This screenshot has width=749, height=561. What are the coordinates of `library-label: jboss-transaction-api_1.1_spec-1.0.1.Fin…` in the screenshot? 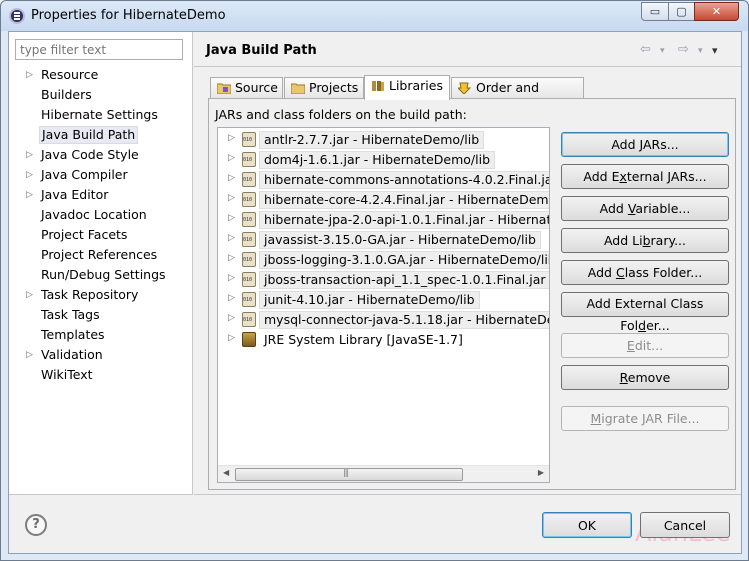 It's located at (404, 280).